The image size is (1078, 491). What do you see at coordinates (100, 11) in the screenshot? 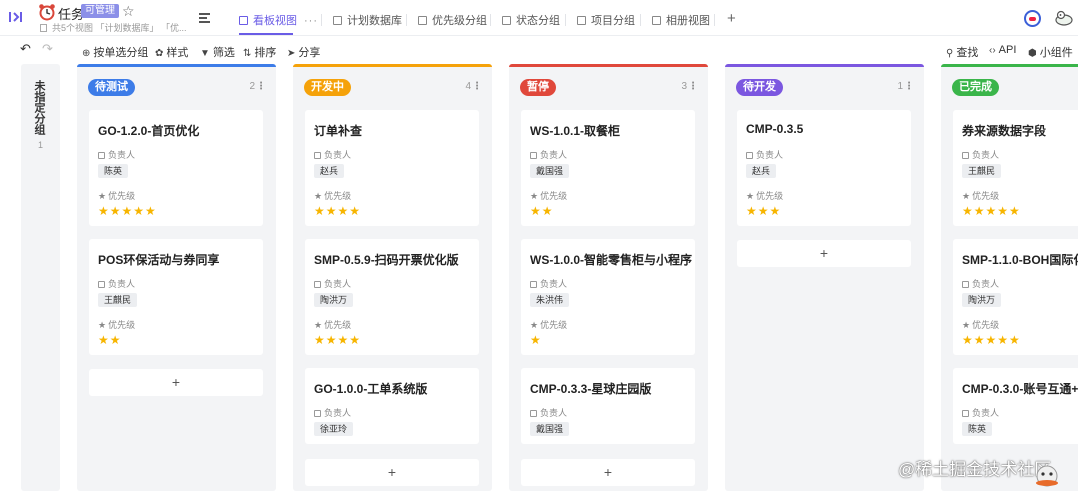
I see `permission-badge: 可管理` at bounding box center [100, 11].